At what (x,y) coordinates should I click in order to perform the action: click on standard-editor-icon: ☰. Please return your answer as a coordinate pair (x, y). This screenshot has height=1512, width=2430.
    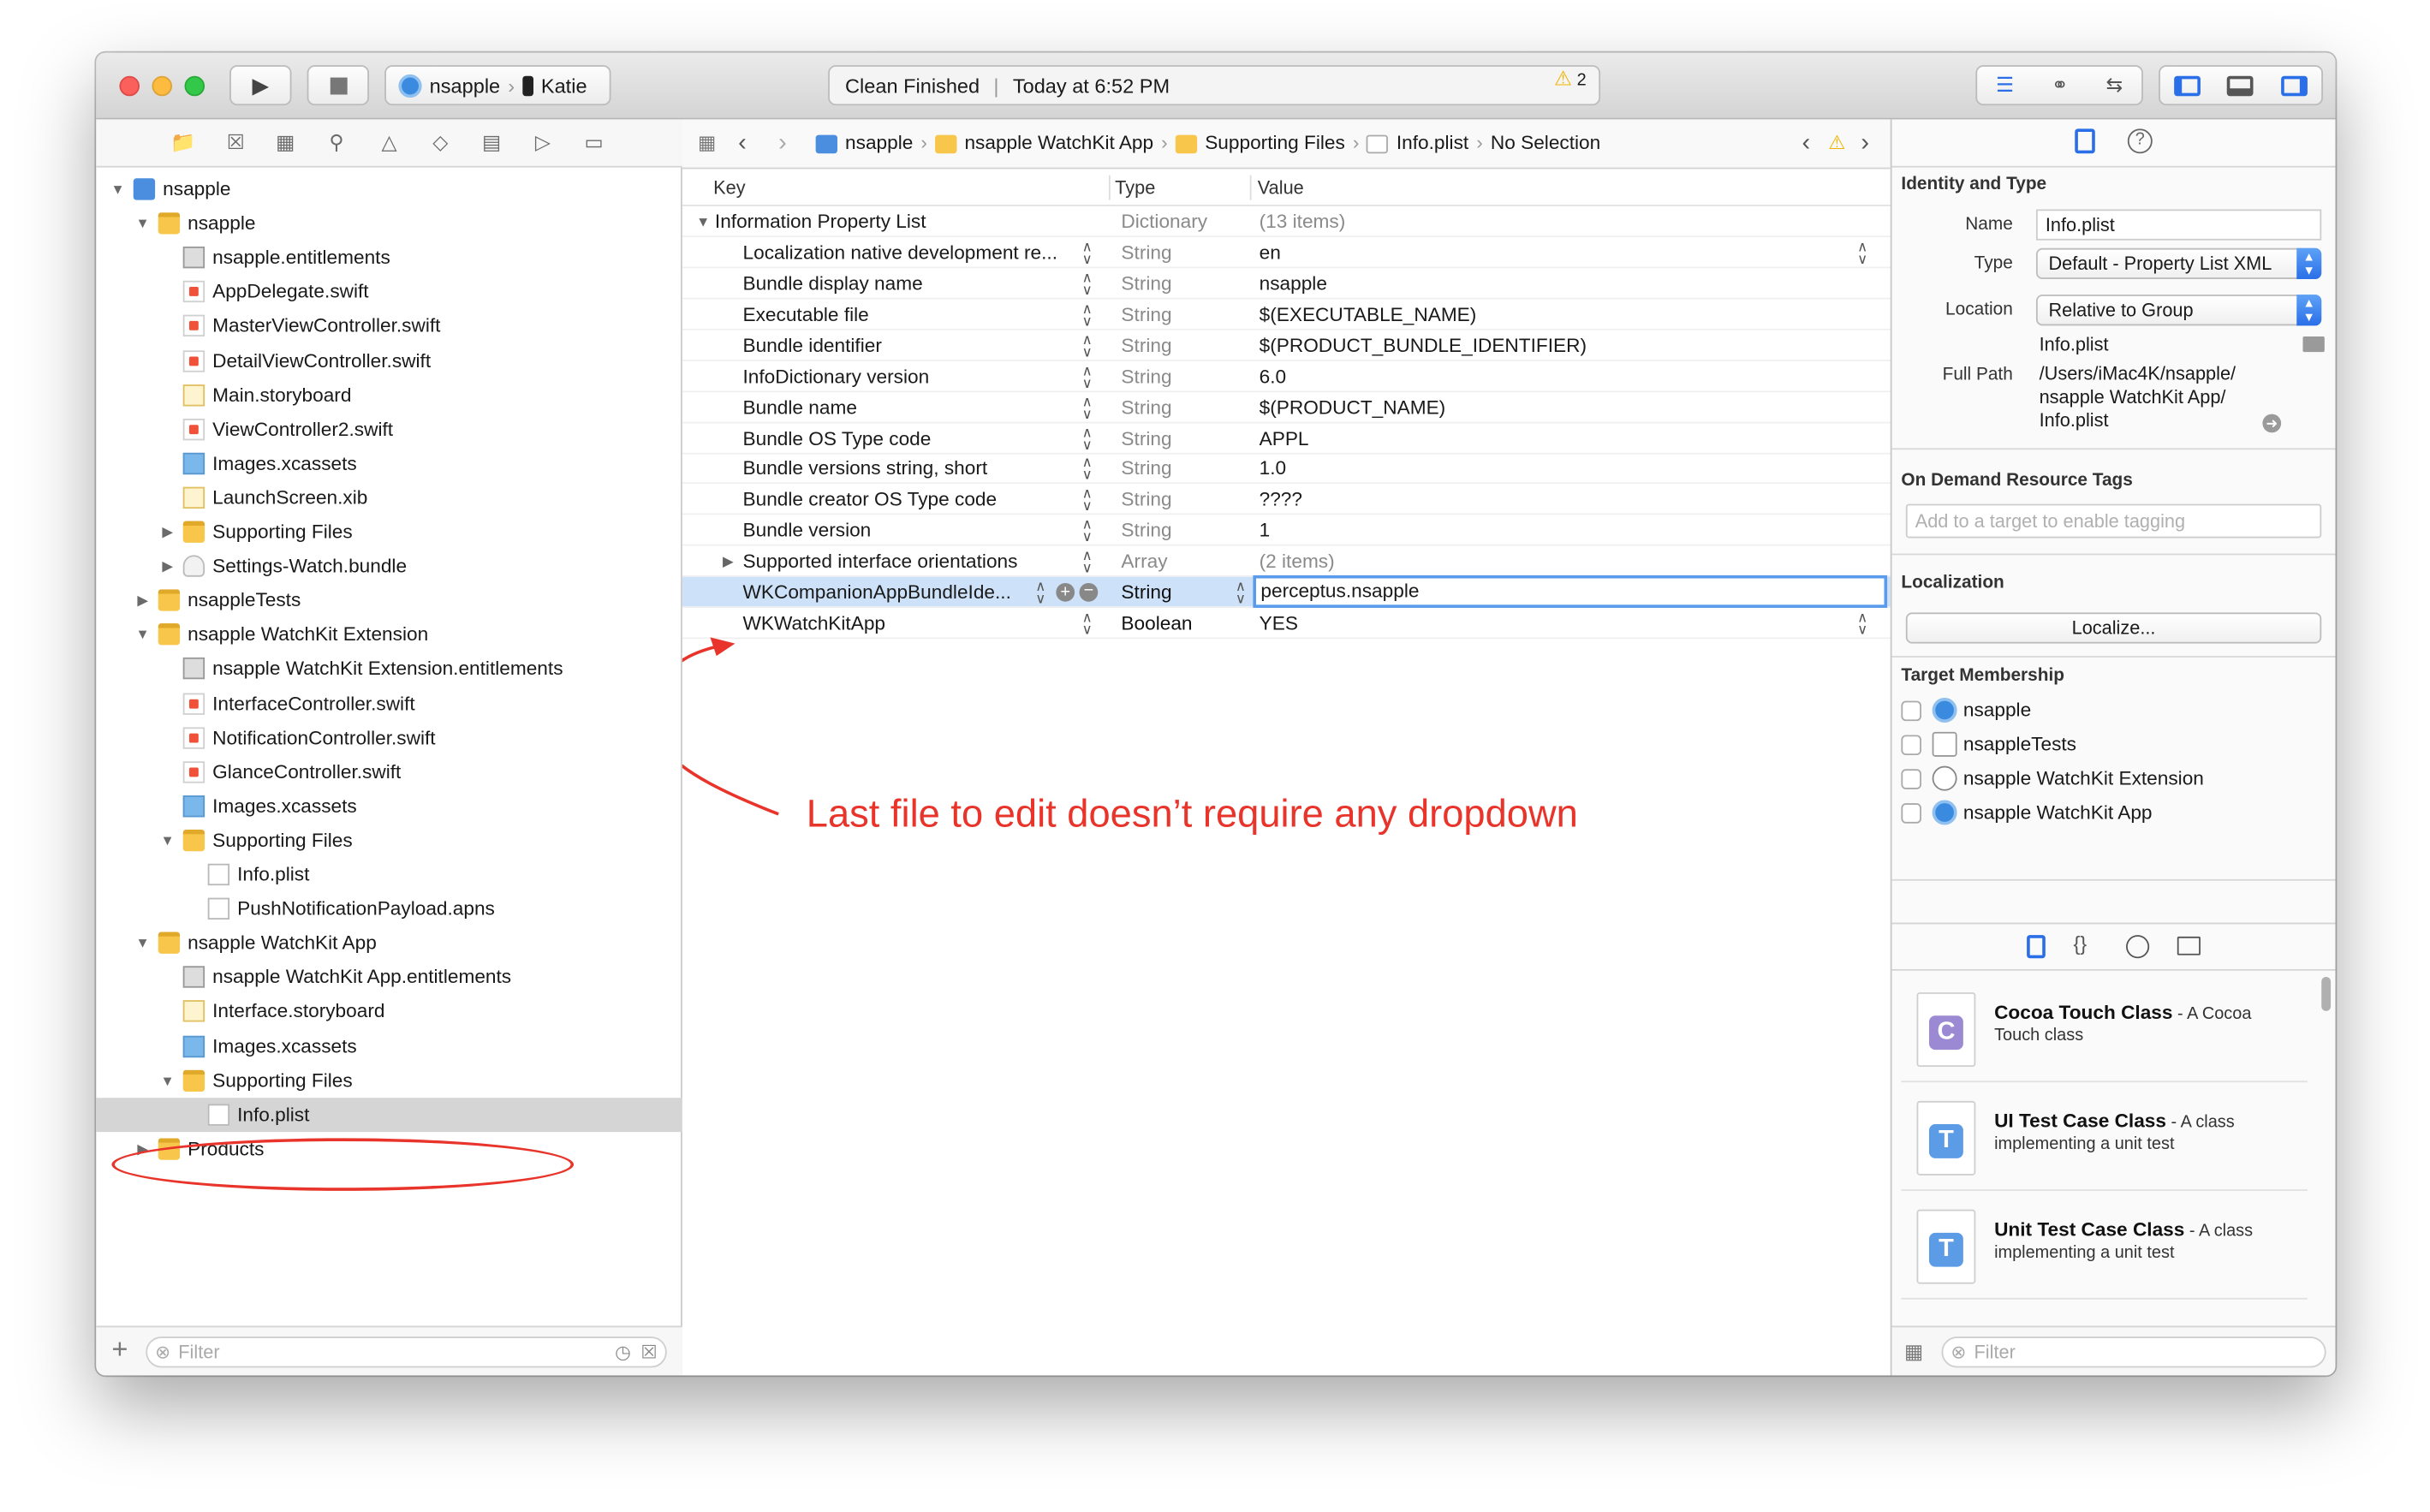
    Looking at the image, I should click on (2005, 85).